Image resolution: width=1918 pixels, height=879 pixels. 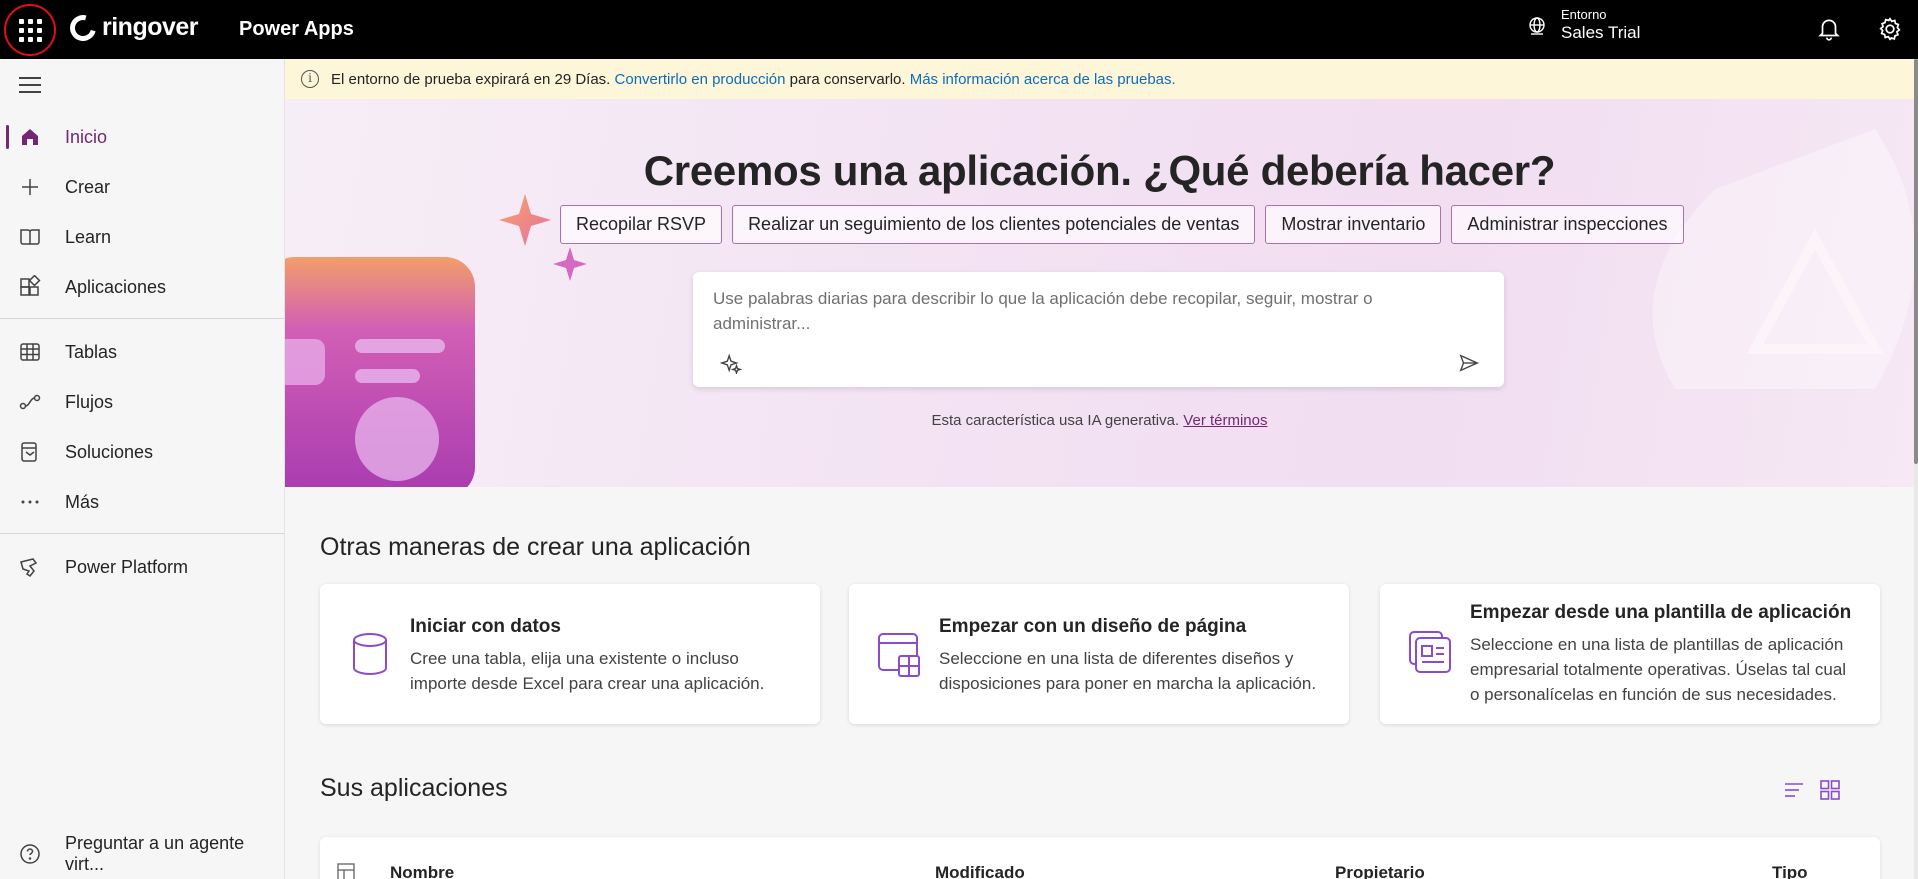 I want to click on collapse-nav-button, so click(x=30, y=85).